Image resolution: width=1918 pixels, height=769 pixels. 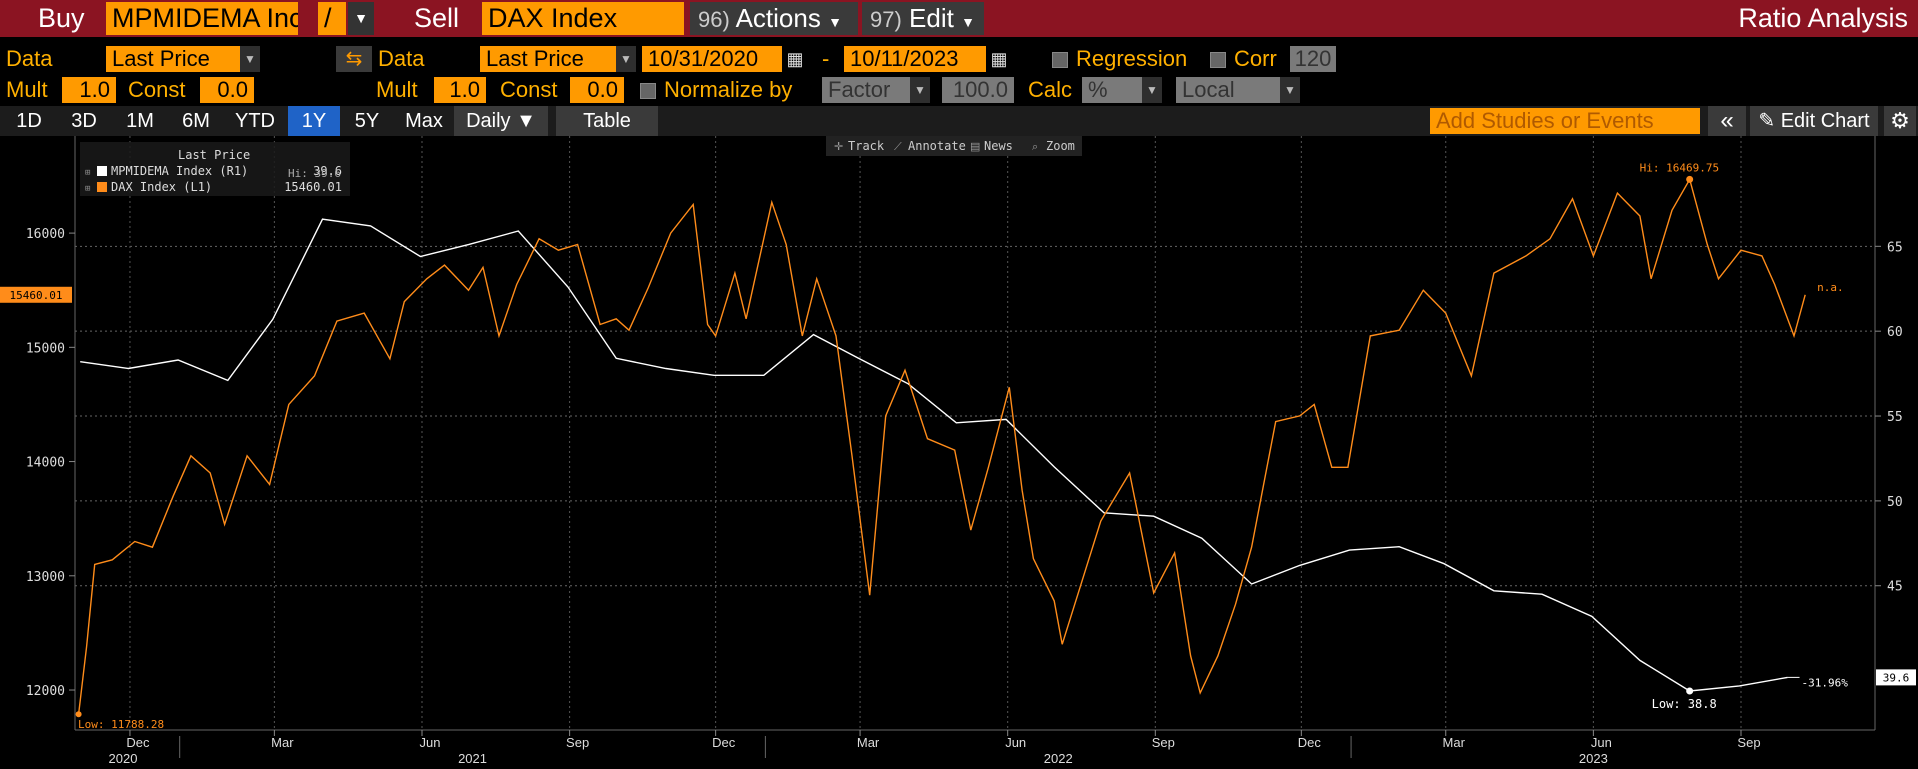 I want to click on pencil-icon: ✎, so click(x=1767, y=121).